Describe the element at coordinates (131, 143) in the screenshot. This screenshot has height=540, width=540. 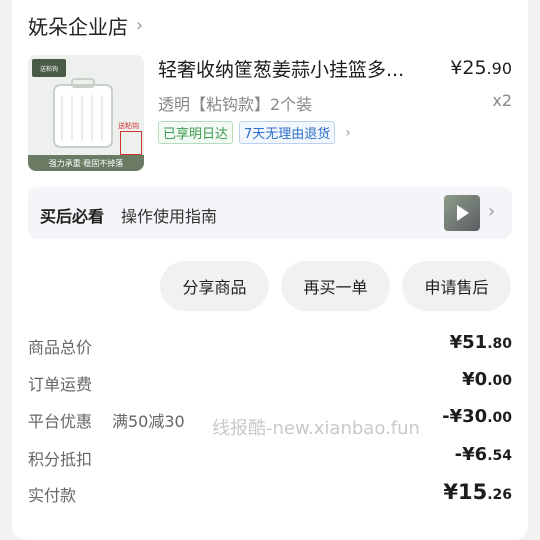
I see `gift-hook-image` at that location.